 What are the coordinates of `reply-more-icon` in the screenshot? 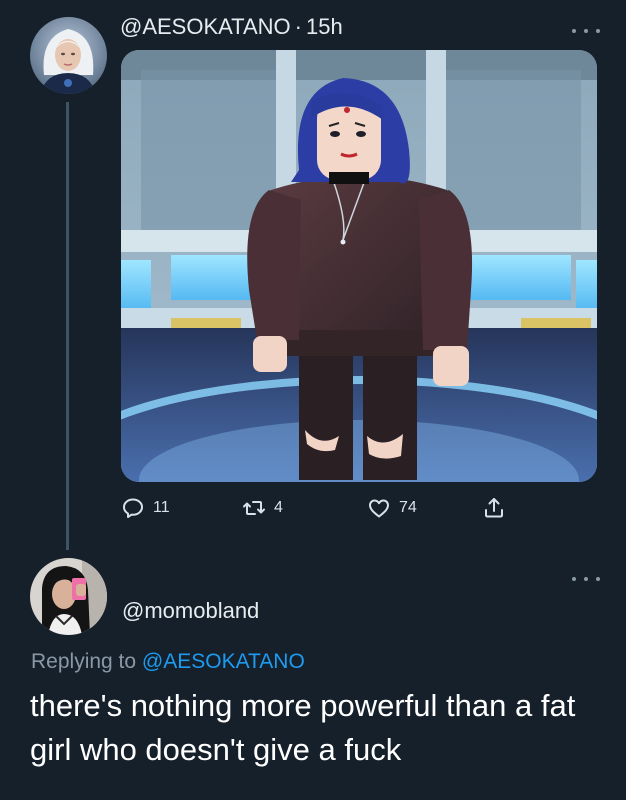 It's located at (586, 579).